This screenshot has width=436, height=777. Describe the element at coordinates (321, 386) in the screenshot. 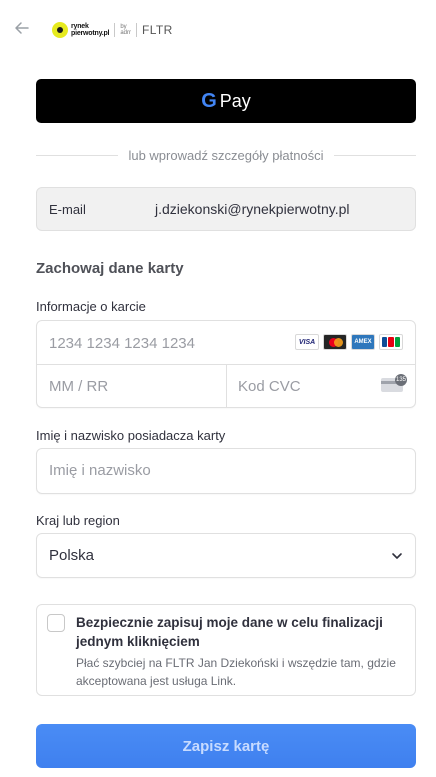

I see `cvc-input: Kod CVC 135` at that location.